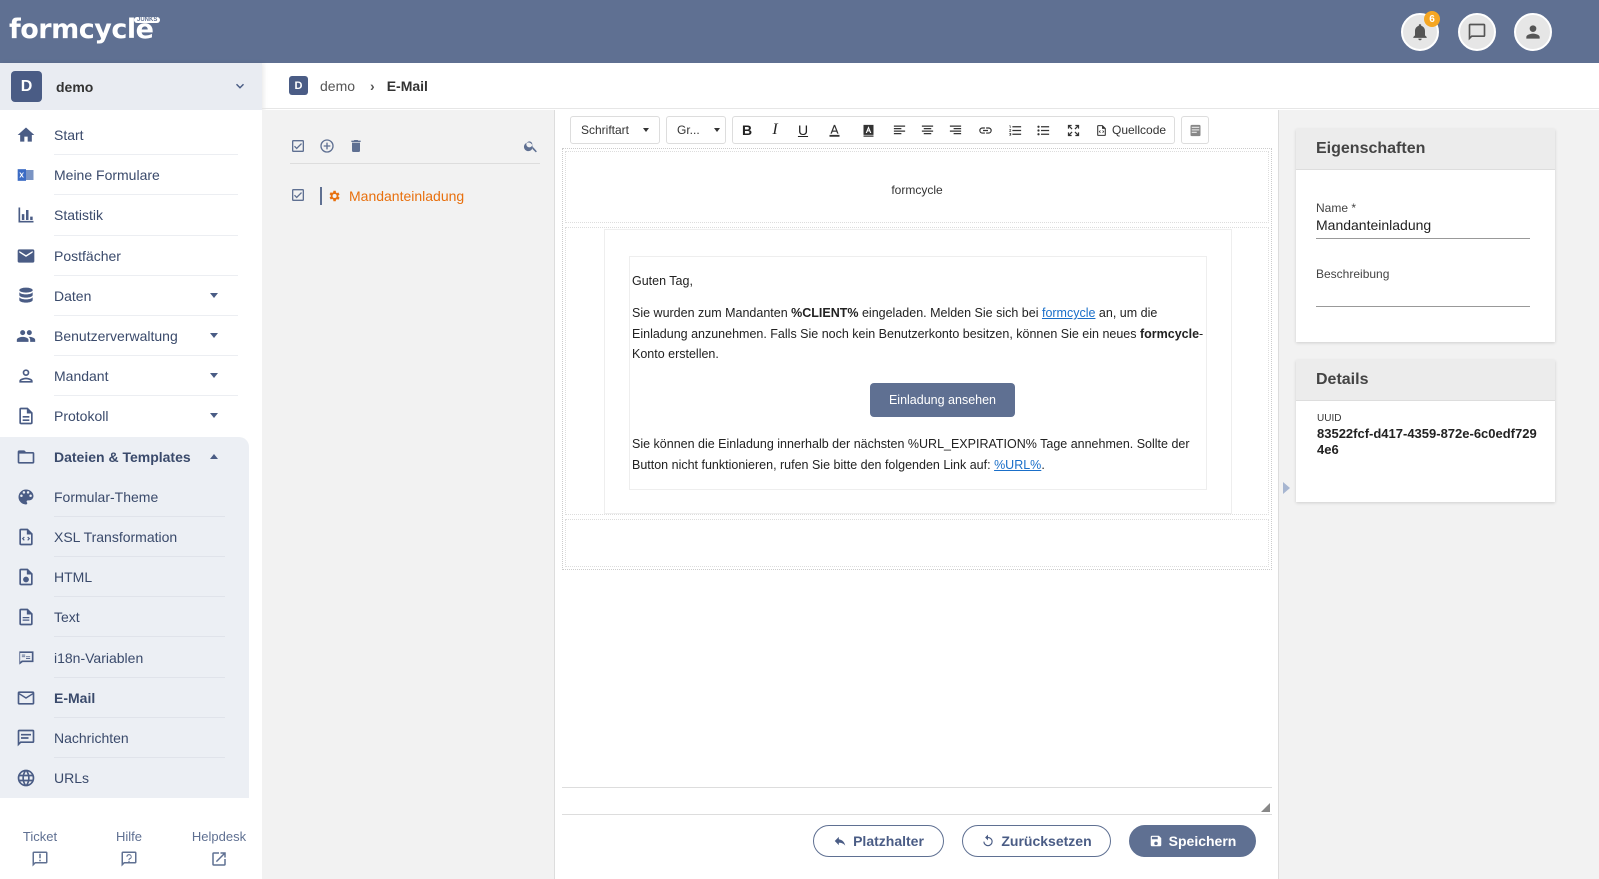 This screenshot has height=879, width=1599. What do you see at coordinates (26, 416) in the screenshot?
I see `document-list-icon` at bounding box center [26, 416].